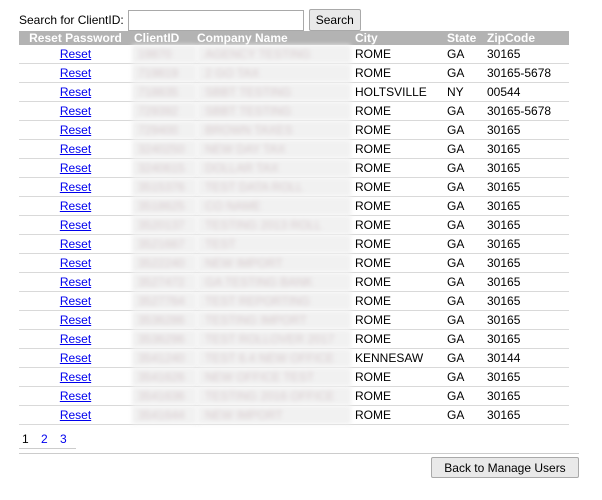 This screenshot has height=500, width=602. What do you see at coordinates (274, 301) in the screenshot?
I see `company-name-cell: TEST REPORTING` at bounding box center [274, 301].